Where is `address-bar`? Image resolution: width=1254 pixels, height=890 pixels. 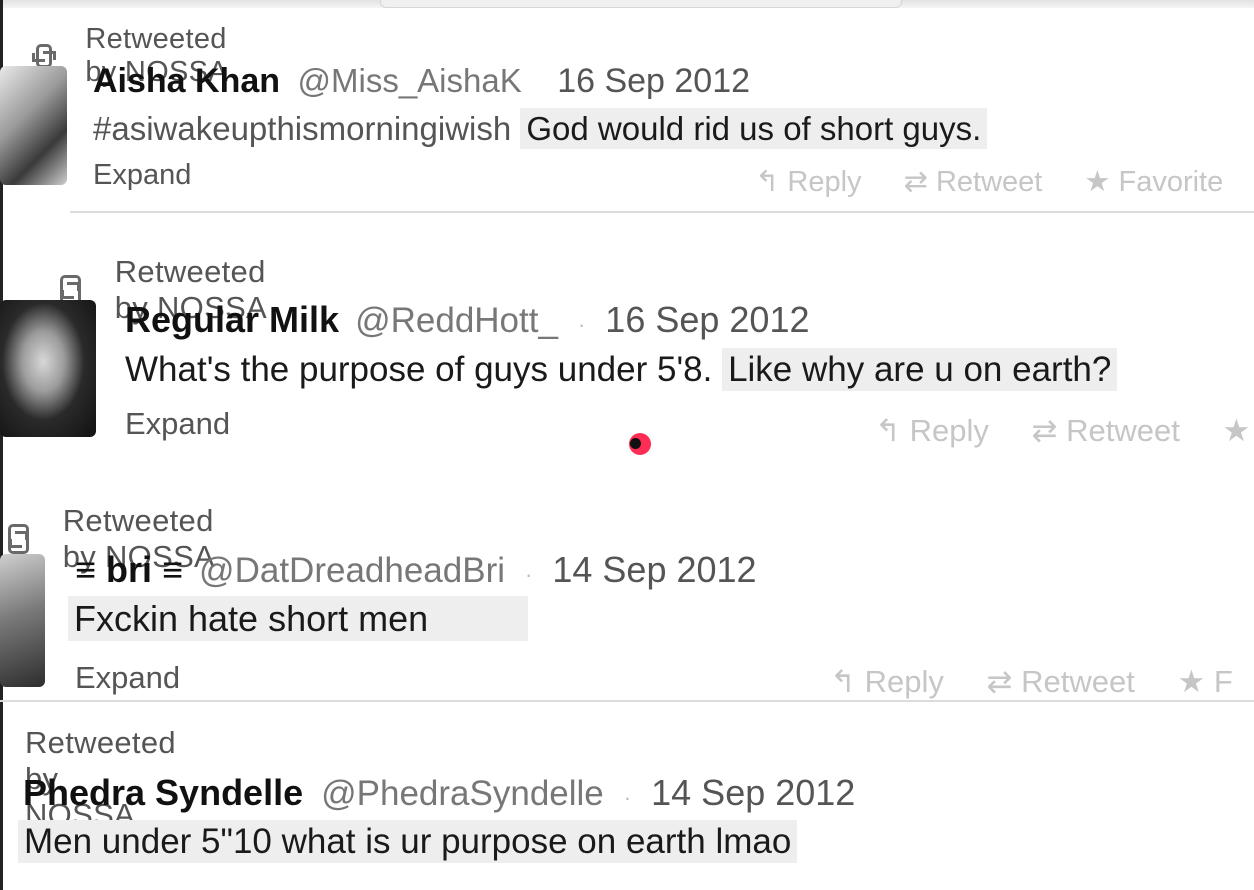 address-bar is located at coordinates (641, 4).